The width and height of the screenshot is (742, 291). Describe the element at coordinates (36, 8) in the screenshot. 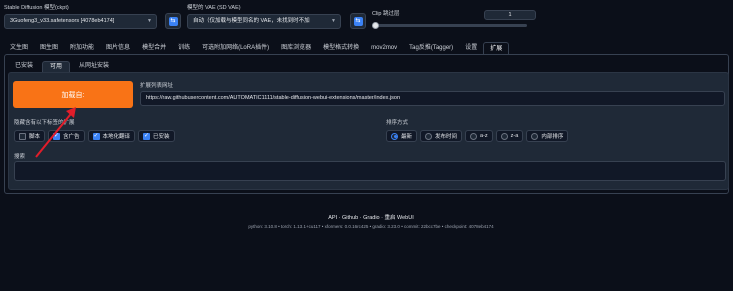

I see `checkpoint-label: Stable Diffusion 模型(ckpt)` at that location.